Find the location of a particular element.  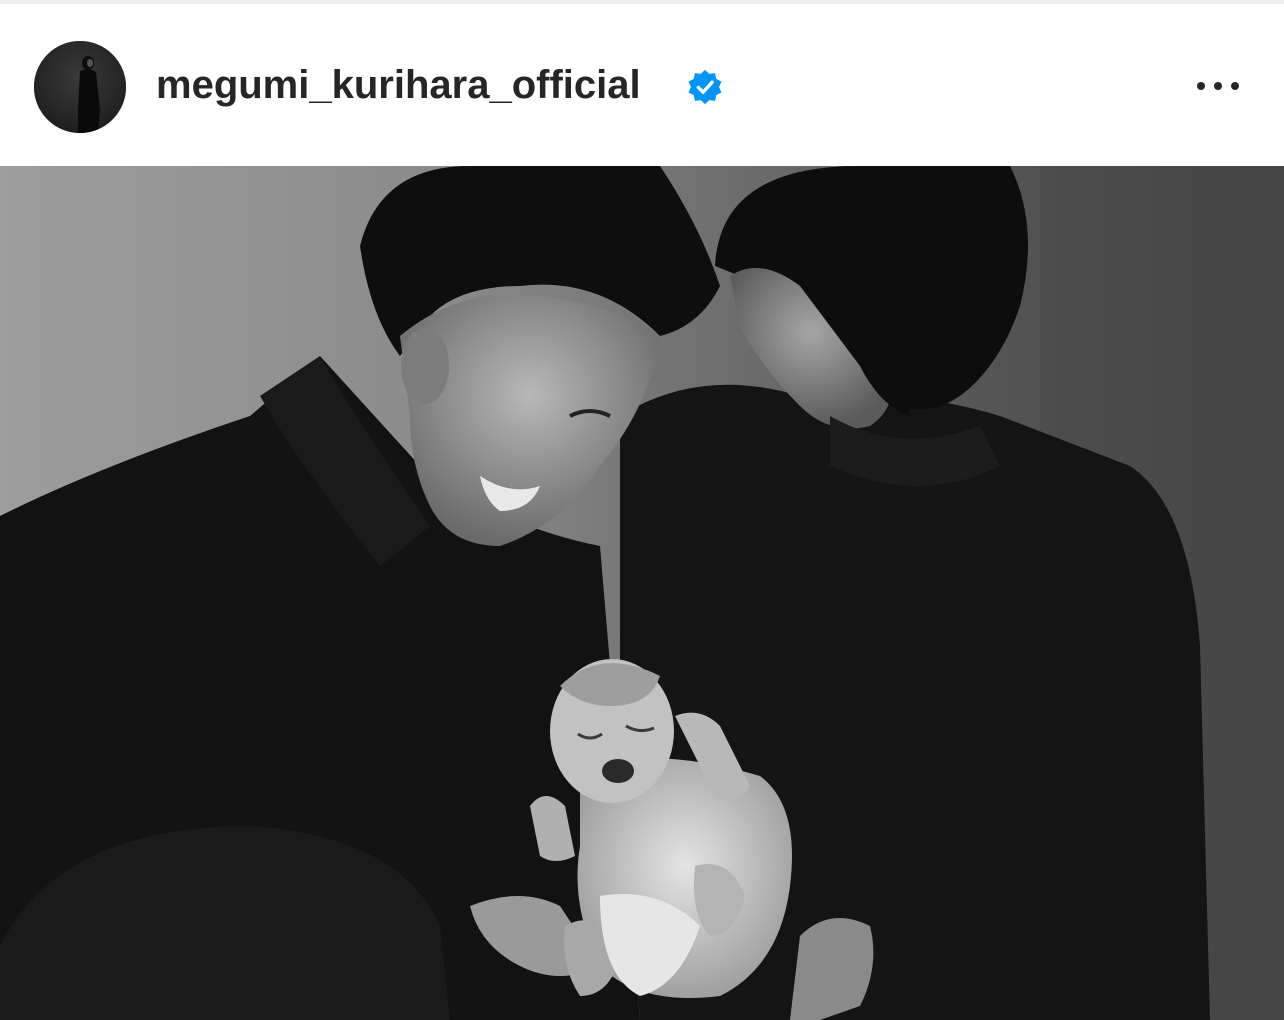

avatar-photo-icon is located at coordinates (80, 87).